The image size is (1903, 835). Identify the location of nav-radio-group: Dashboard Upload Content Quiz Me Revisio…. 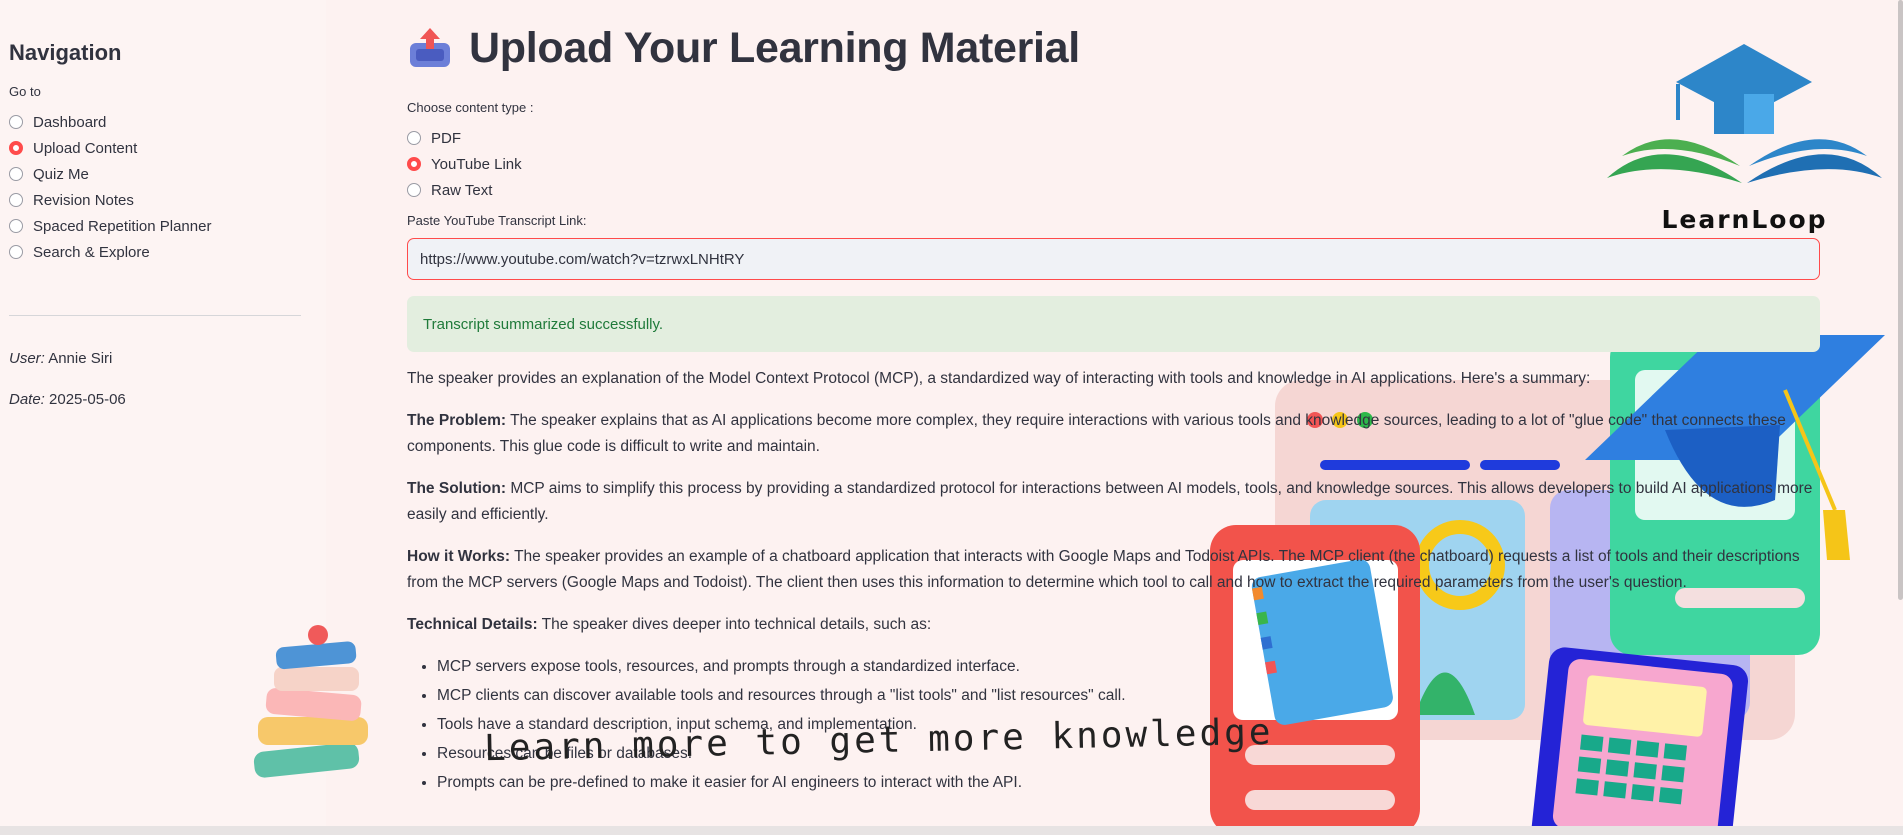
(167, 187).